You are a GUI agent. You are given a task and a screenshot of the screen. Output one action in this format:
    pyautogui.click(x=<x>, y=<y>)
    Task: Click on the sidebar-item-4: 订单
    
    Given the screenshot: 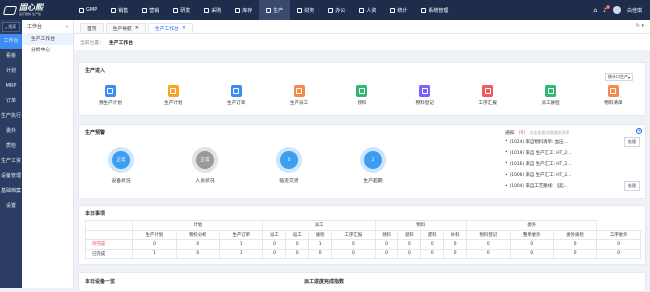 What is the action you would take?
    pyautogui.click(x=11, y=101)
    